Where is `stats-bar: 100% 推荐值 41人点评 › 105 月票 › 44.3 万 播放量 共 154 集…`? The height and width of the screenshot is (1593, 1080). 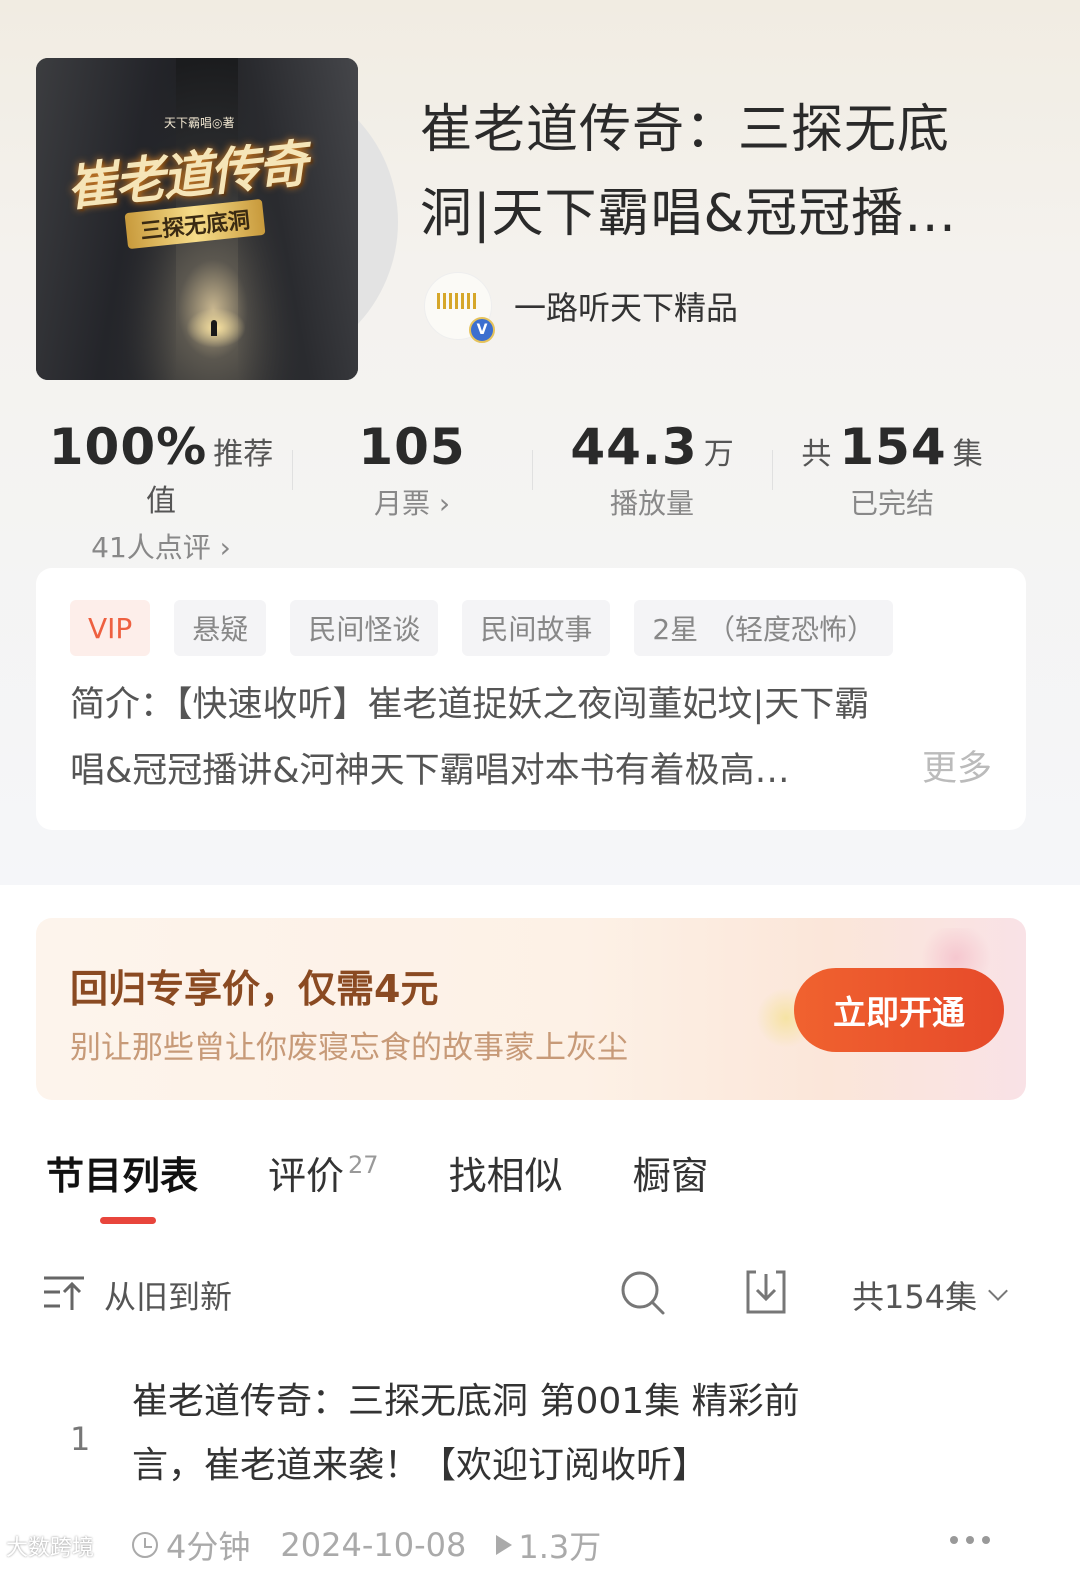
stats-bar: 100% 推荐值 41人点评 › 105 月票 › 44.3 万 播放量 共 154 集… is located at coordinates (540, 491).